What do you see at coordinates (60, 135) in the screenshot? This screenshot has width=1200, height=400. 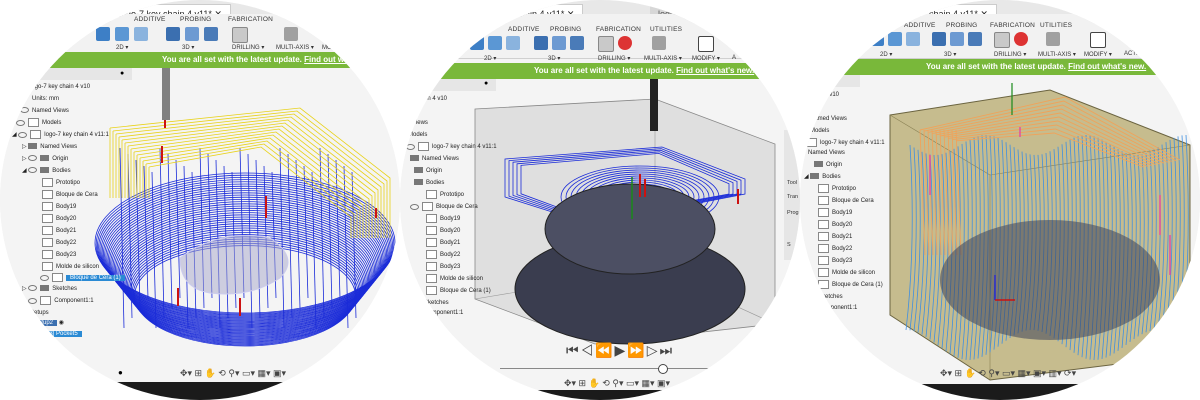 I see `tree-row: ◢ logo-7 key chain 4 v11:1` at bounding box center [60, 135].